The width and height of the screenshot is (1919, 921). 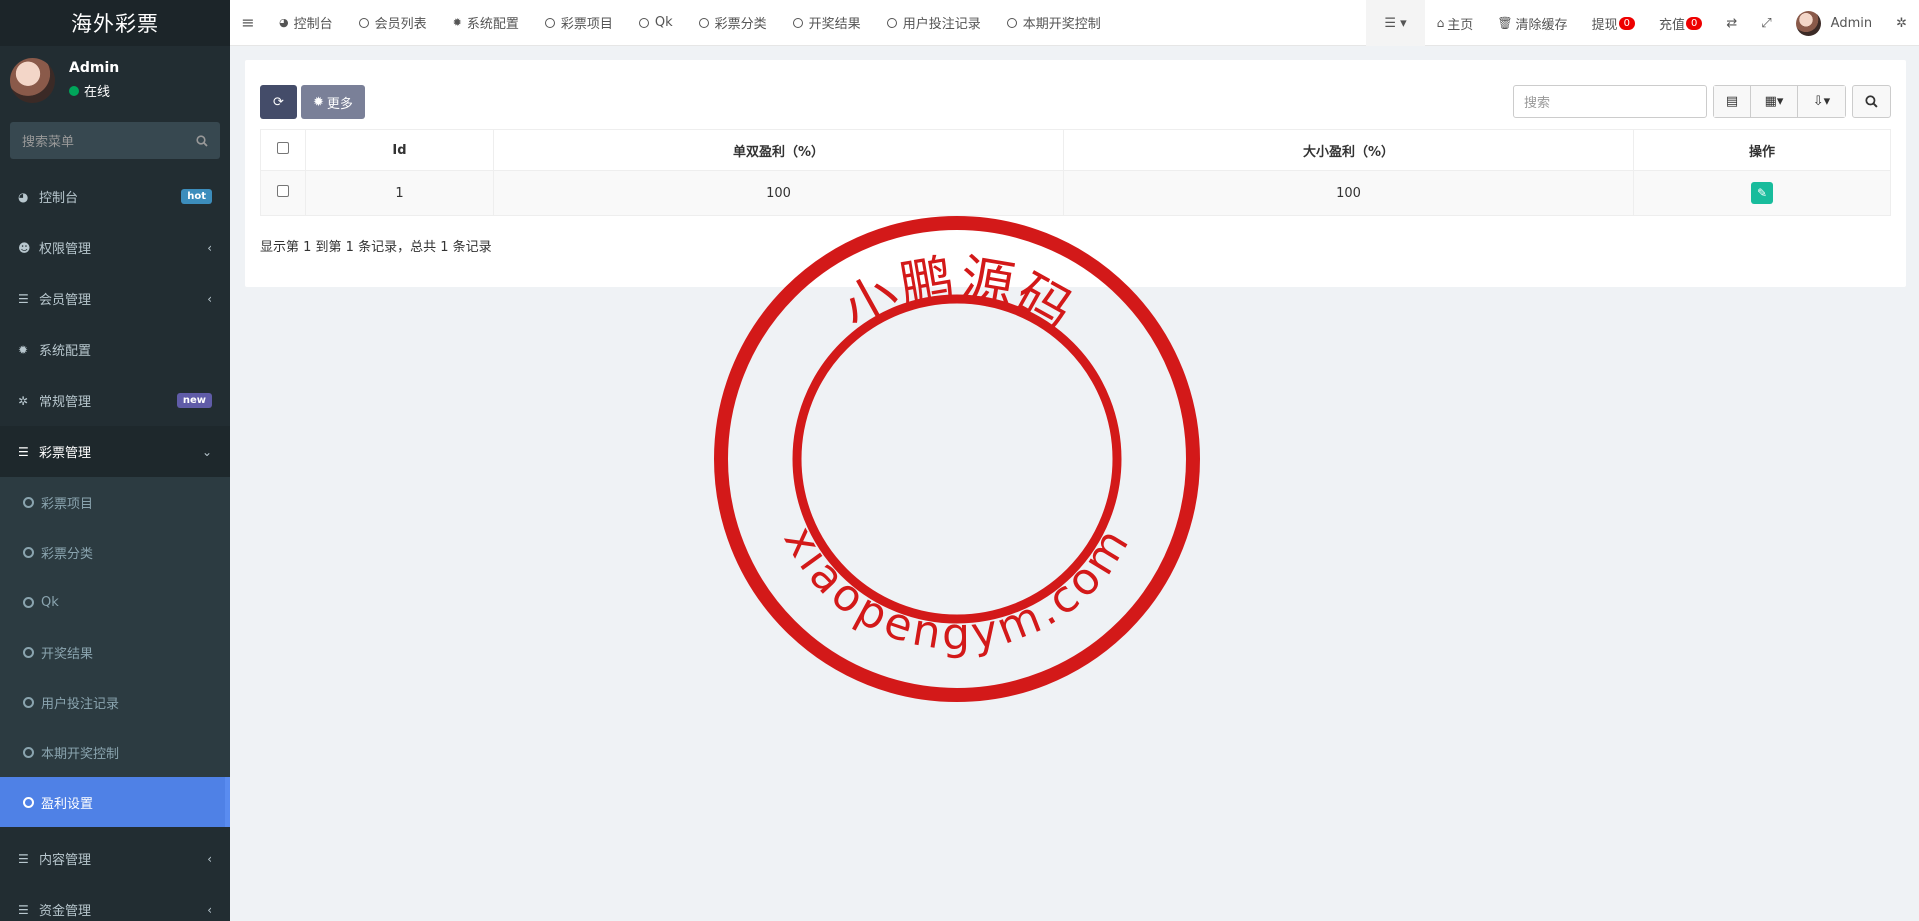 I want to click on trash-icon: 🗑, so click(x=1505, y=23).